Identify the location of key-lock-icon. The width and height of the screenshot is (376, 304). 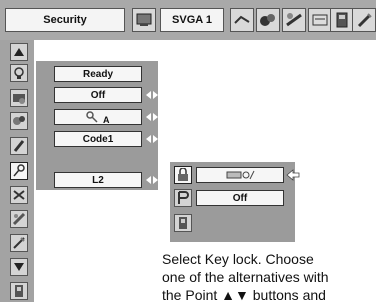
(183, 175).